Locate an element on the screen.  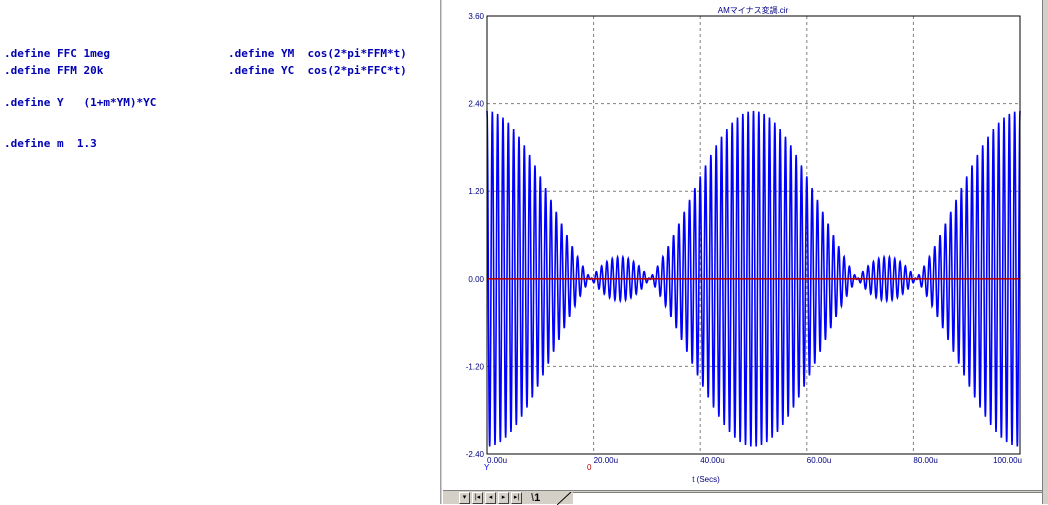
x-tick-label: 100.00u is located at coordinates (1007, 460).